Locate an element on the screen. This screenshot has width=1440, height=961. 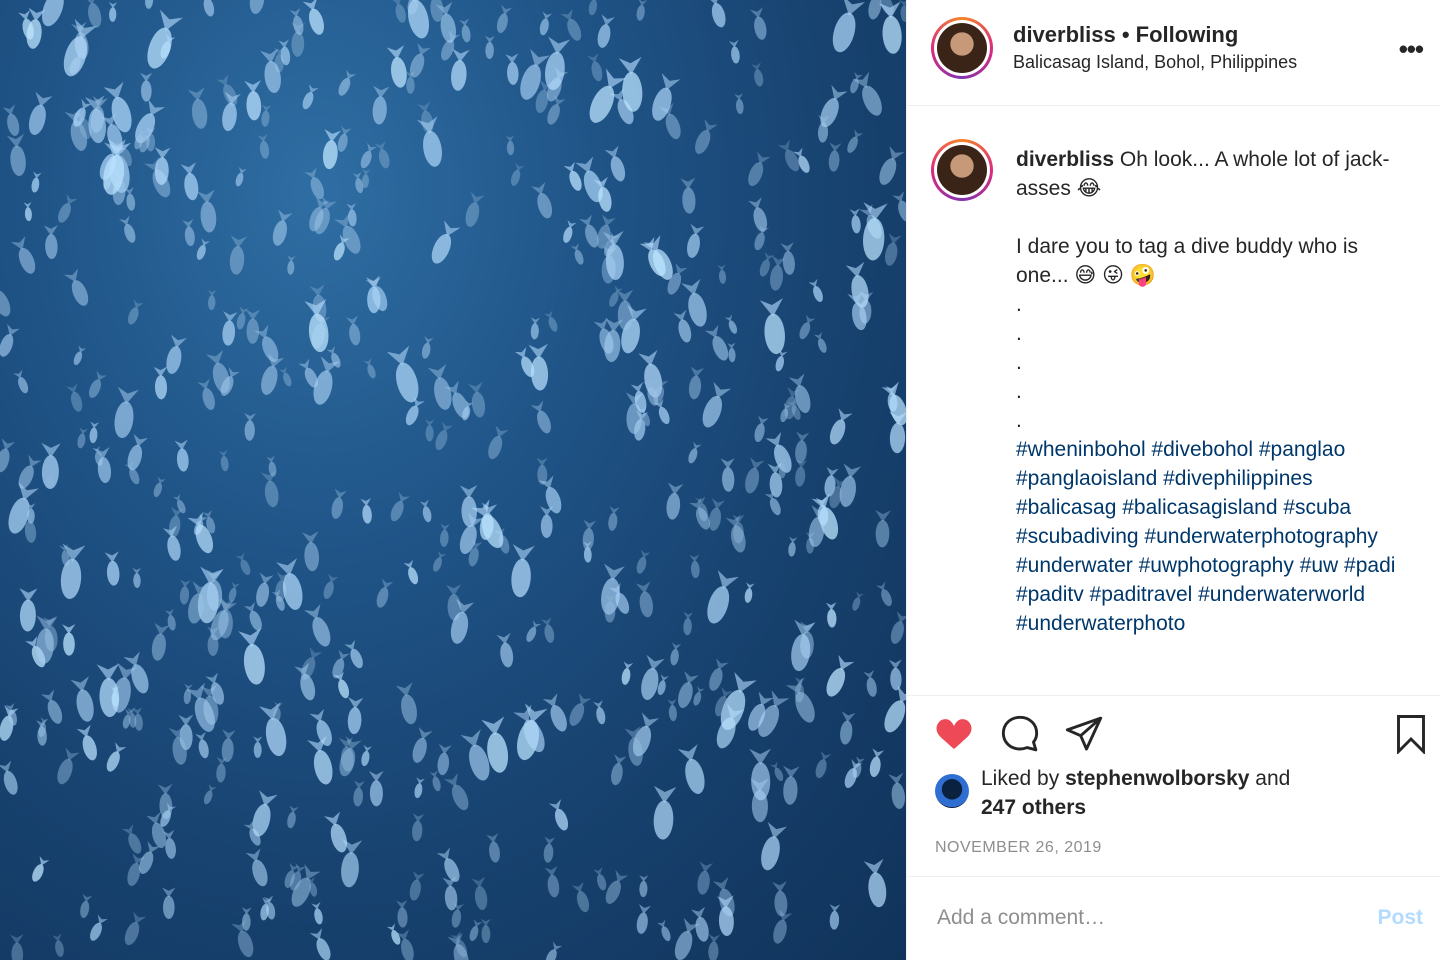
heart-icon is located at coordinates (954, 734).